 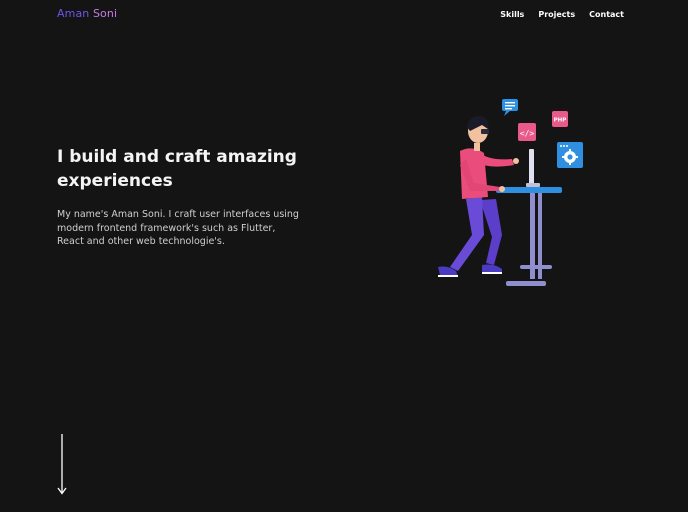 What do you see at coordinates (512, 14) in the screenshot?
I see `nav-link-skills: Skills` at bounding box center [512, 14].